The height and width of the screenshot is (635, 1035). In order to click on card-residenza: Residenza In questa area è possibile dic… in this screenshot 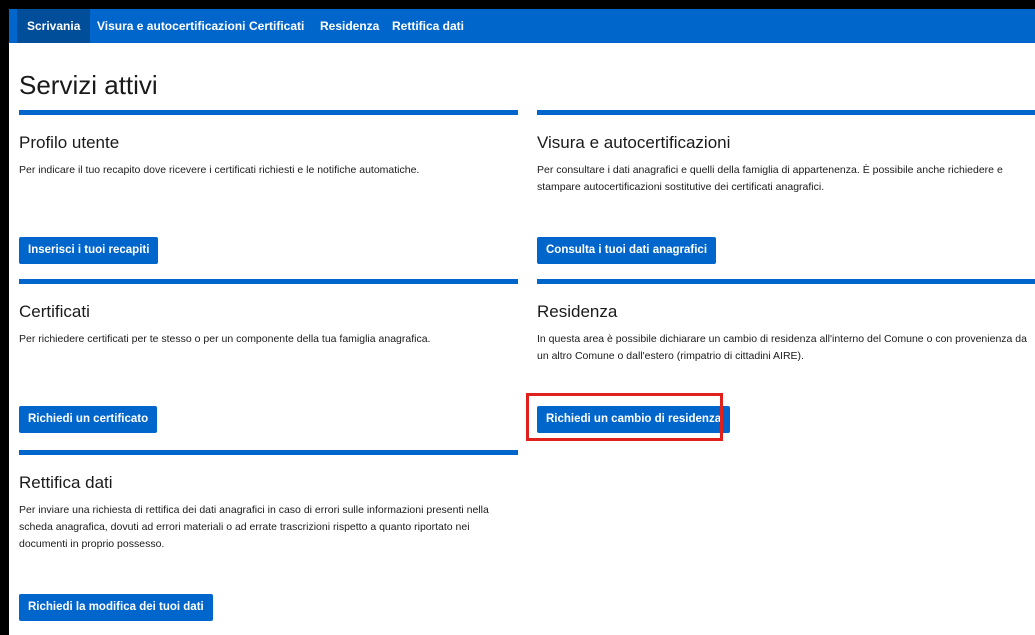, I will do `click(786, 359)`.